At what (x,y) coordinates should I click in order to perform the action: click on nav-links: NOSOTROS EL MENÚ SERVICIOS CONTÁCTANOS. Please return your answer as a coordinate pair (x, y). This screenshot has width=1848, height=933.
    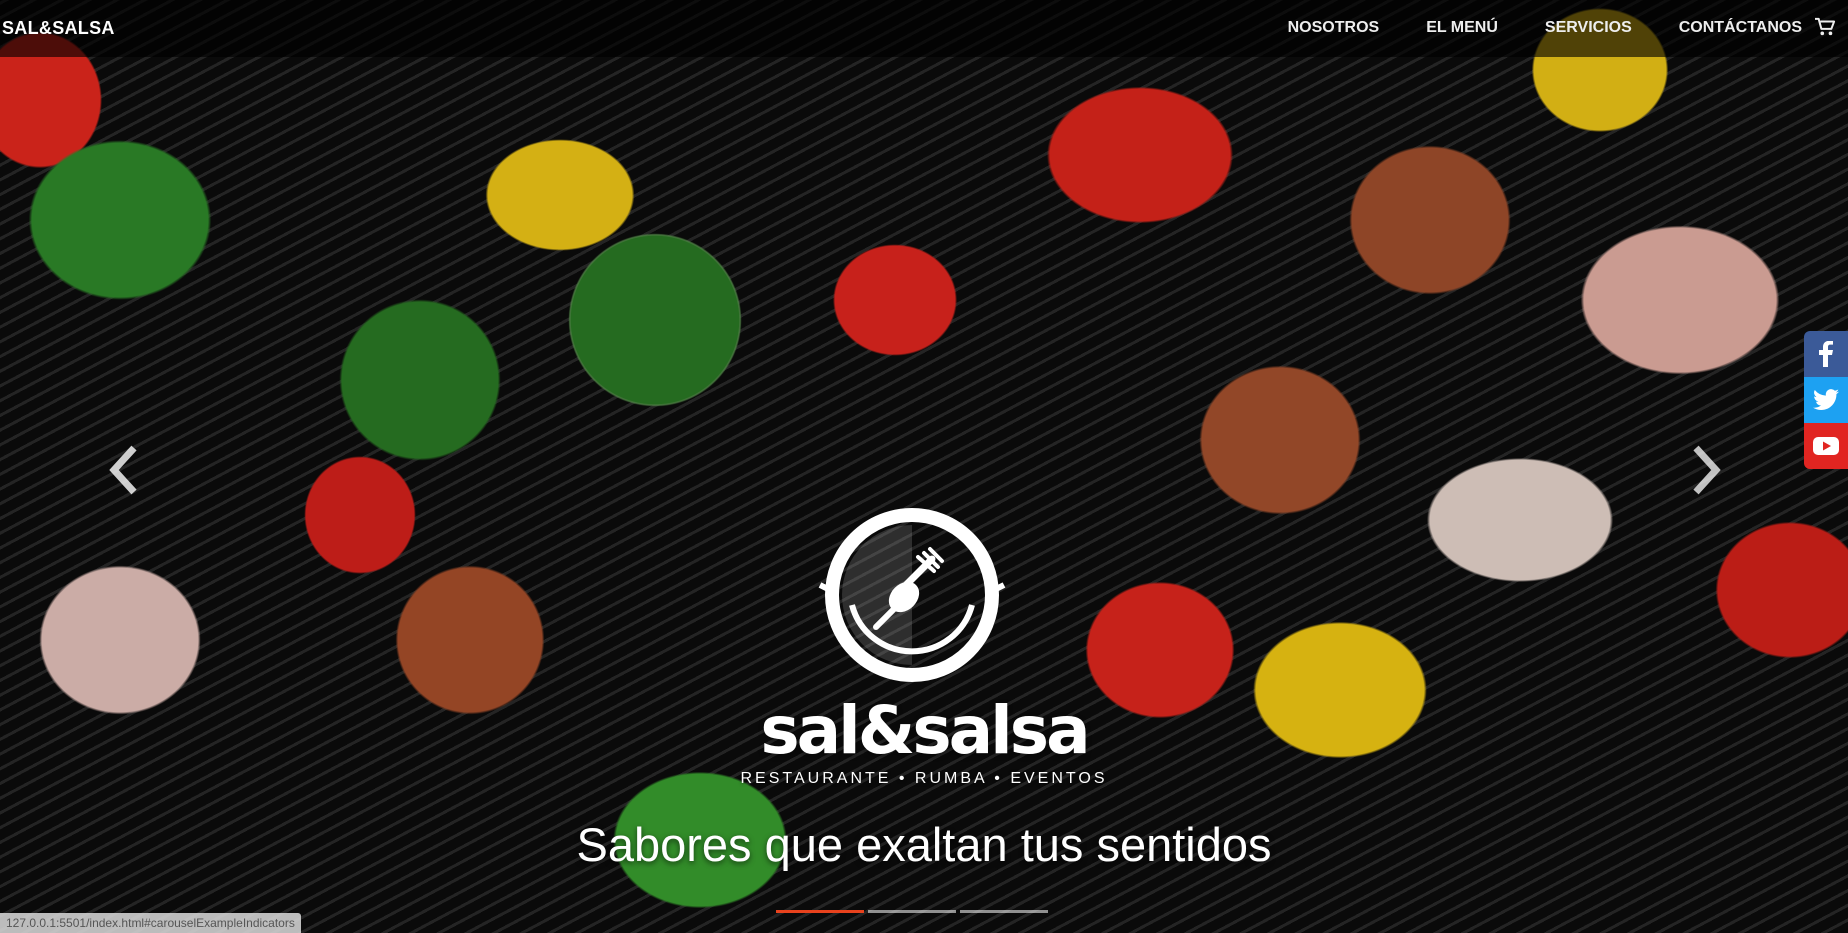
    Looking at the image, I should click on (1545, 28).